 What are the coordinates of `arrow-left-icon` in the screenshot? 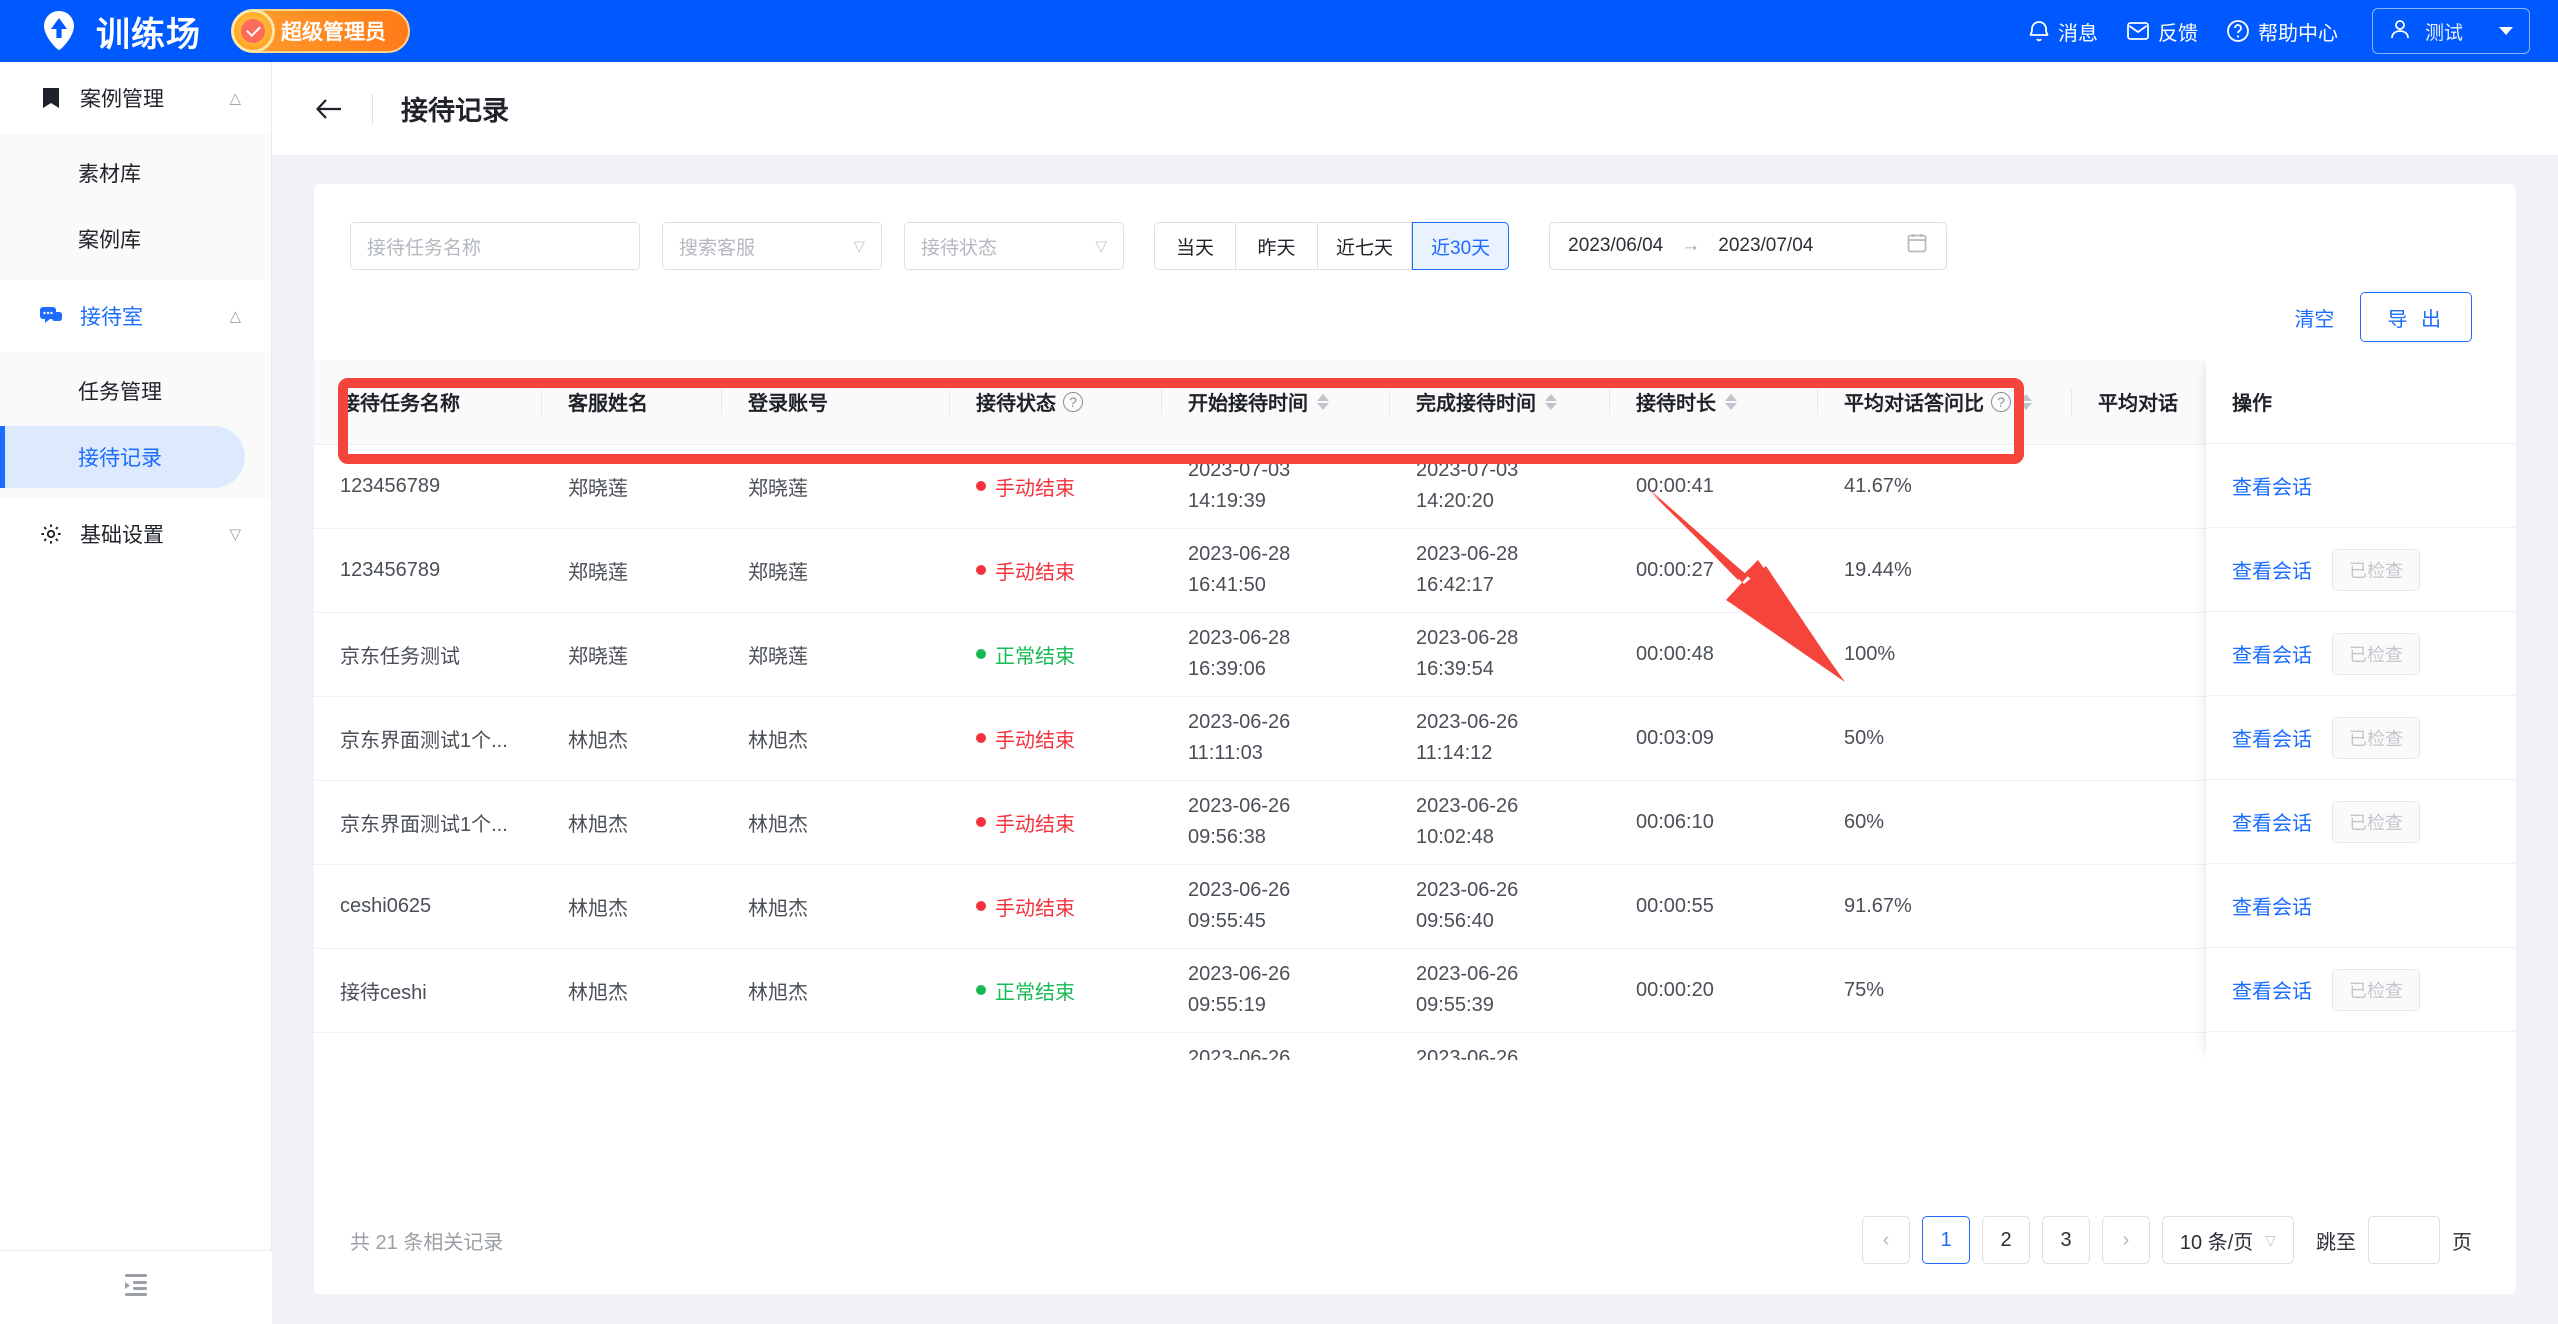 It's located at (329, 109).